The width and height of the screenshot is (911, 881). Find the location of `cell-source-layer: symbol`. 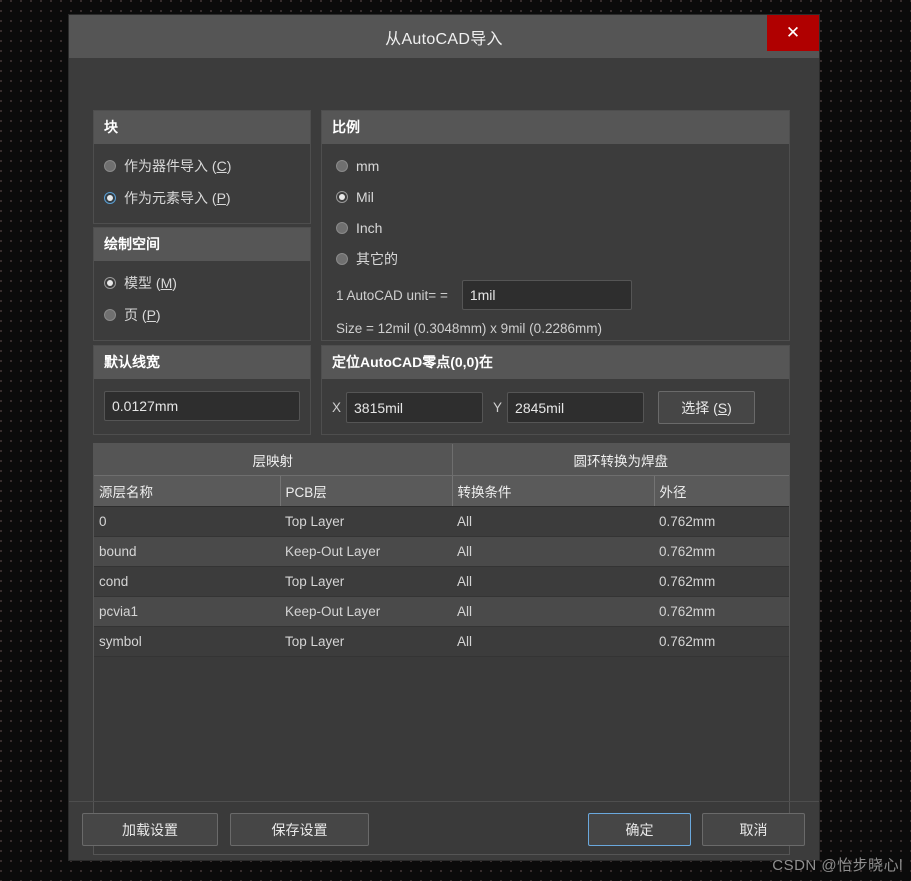

cell-source-layer: symbol is located at coordinates (187, 641).